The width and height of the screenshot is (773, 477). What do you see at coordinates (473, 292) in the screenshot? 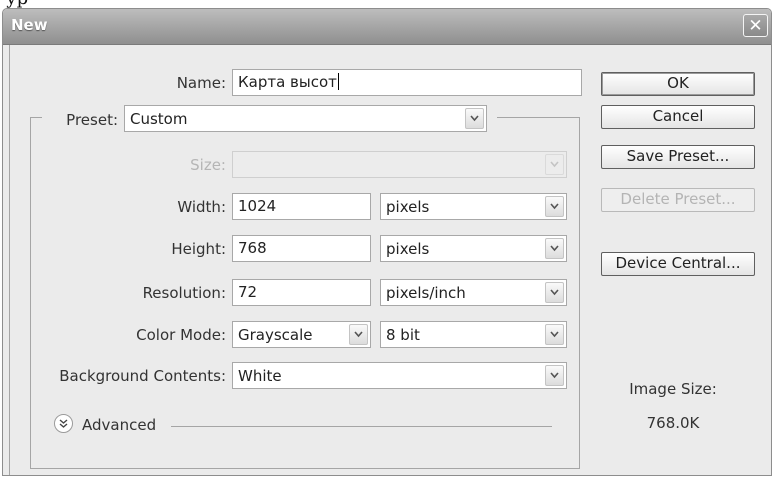
I see `resolution-unit-select: pixels/inch` at bounding box center [473, 292].